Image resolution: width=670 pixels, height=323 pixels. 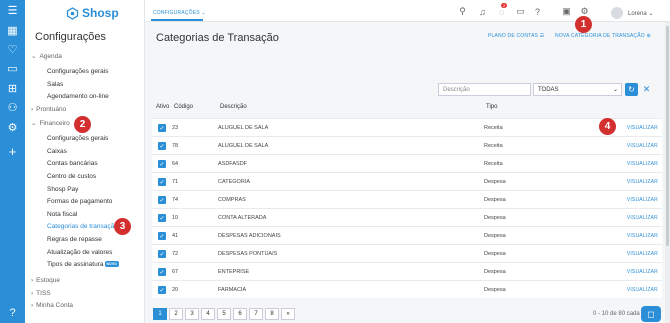 What do you see at coordinates (62, 214) in the screenshot?
I see `sidebar-item-nota: Nota fiscal` at bounding box center [62, 214].